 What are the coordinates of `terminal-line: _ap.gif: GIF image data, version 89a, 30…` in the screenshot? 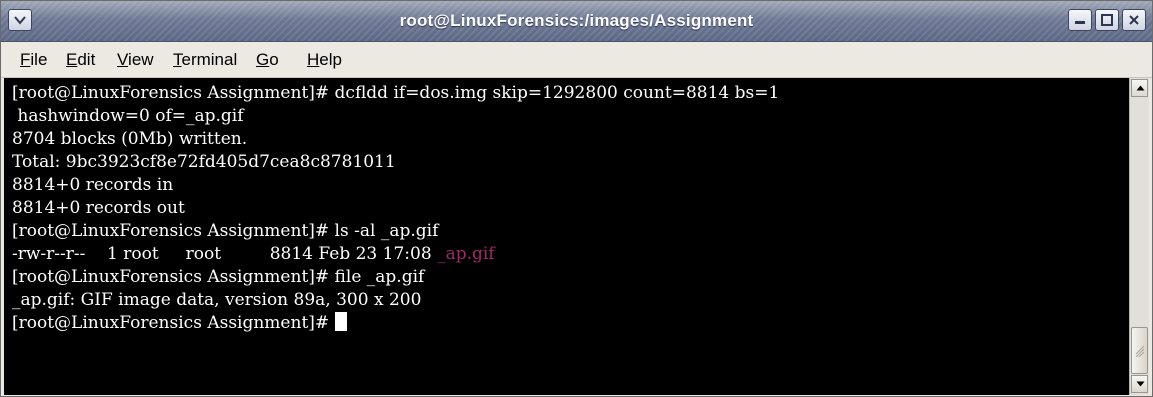 It's located at (217, 300).